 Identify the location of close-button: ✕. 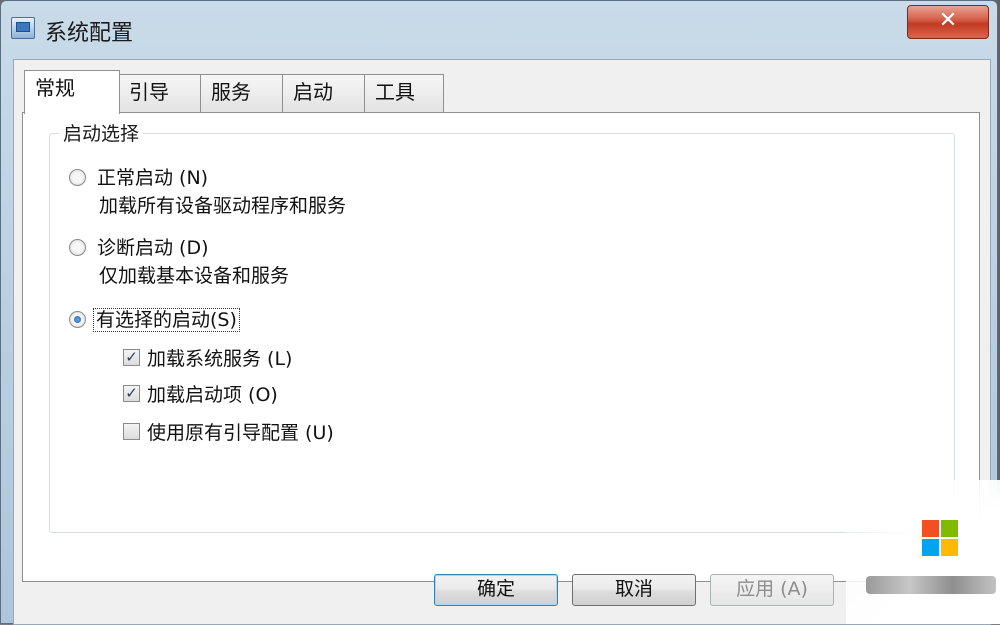
(948, 22).